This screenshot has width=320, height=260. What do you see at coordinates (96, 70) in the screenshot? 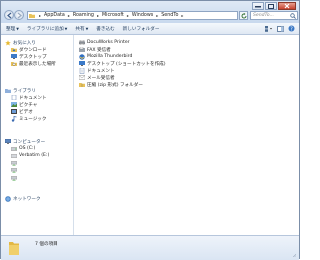
I see `list-item: ドキュメント` at bounding box center [96, 70].